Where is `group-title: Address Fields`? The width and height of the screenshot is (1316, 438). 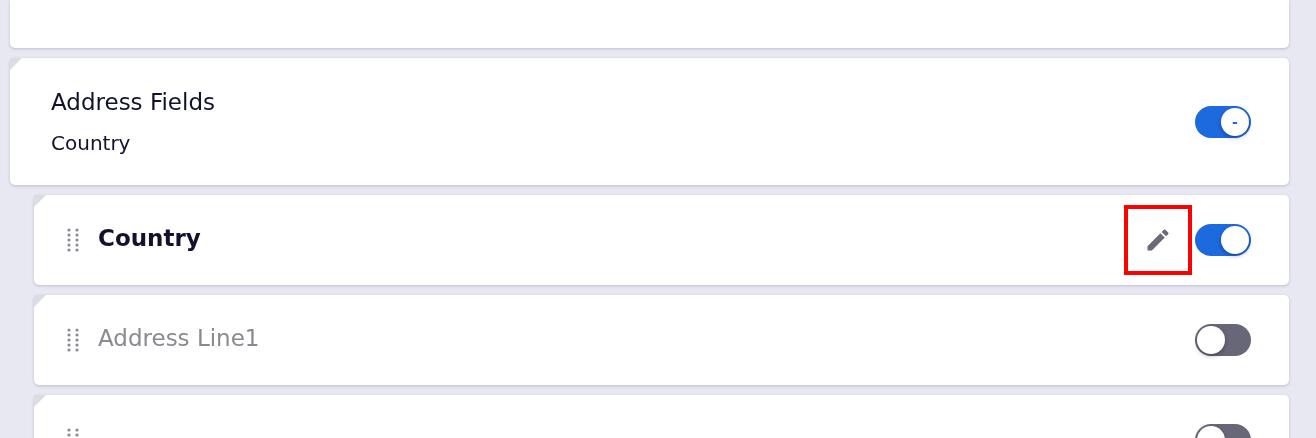
group-title: Address Fields is located at coordinates (133, 101).